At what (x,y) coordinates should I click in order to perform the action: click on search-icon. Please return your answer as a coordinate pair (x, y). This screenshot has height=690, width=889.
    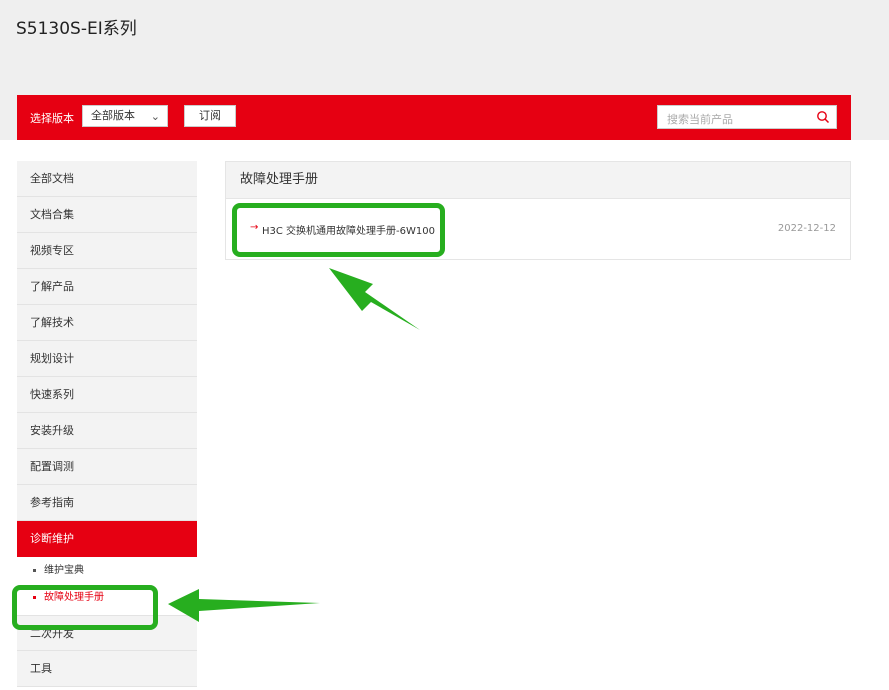
    Looking at the image, I should click on (823, 117).